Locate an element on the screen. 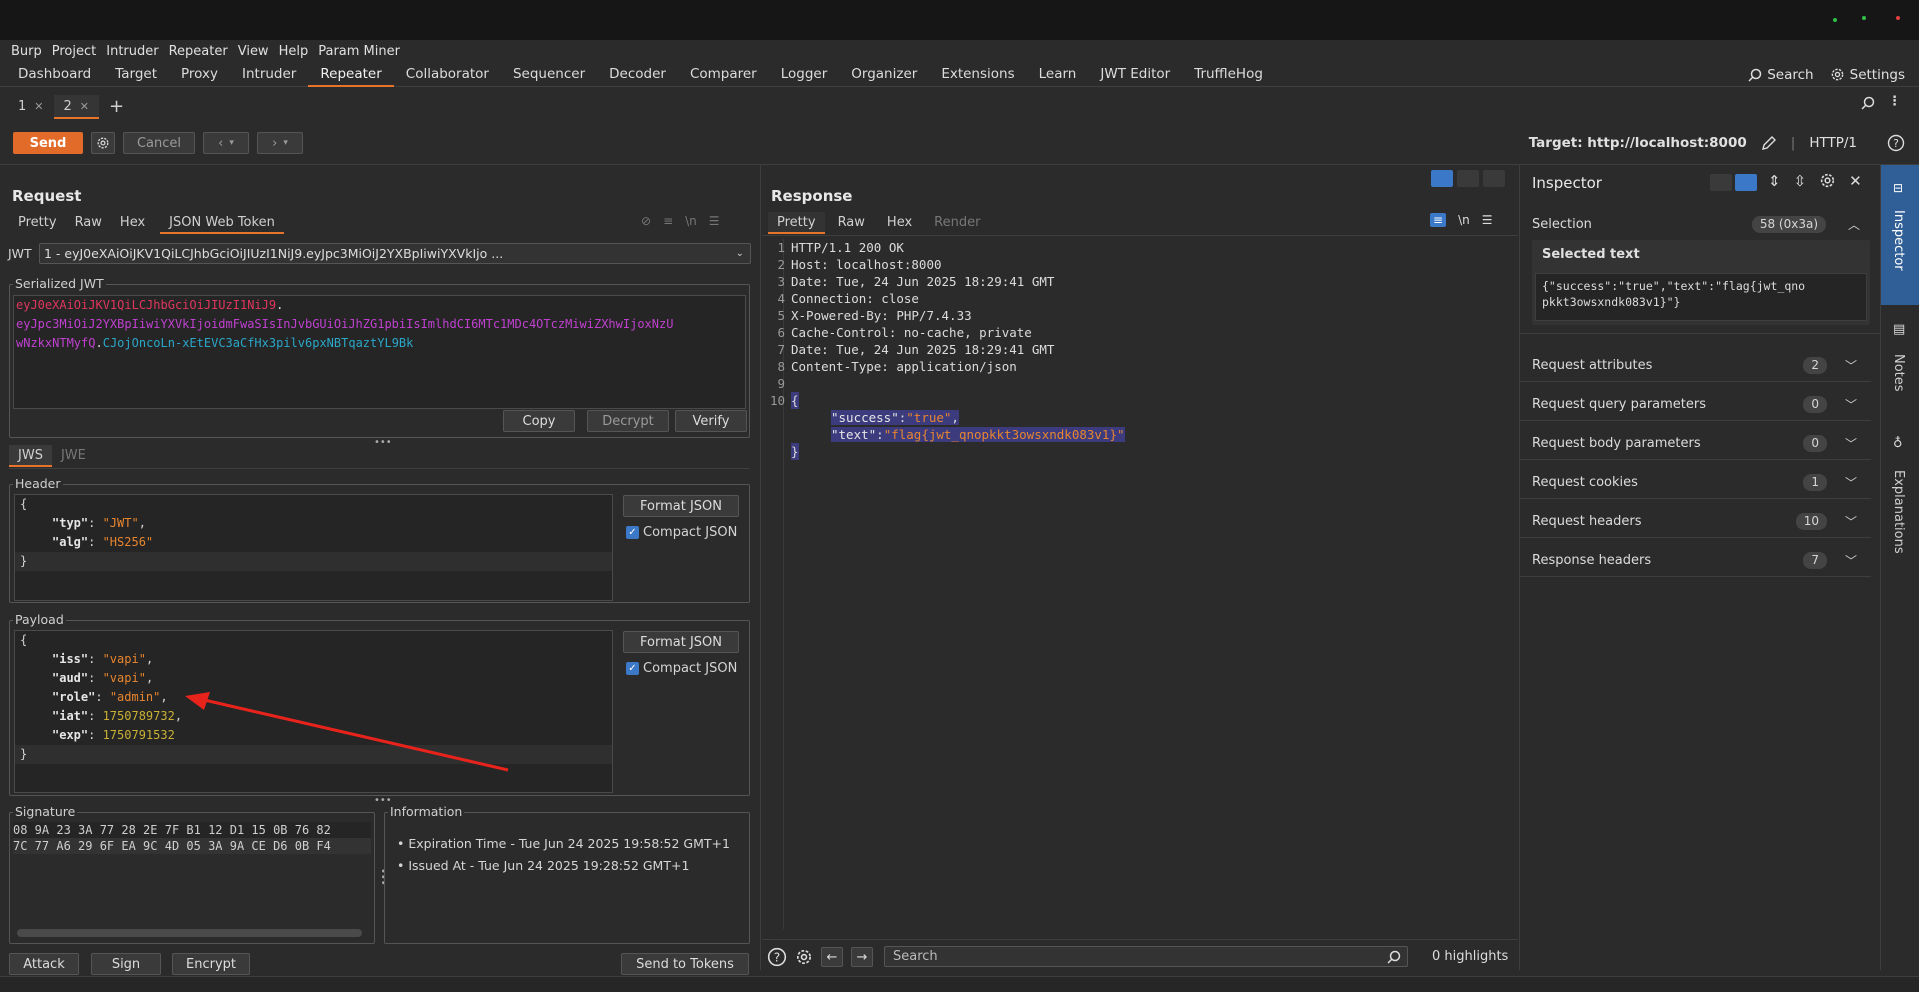 The image size is (1919, 992). menu-help: Help is located at coordinates (294, 51).